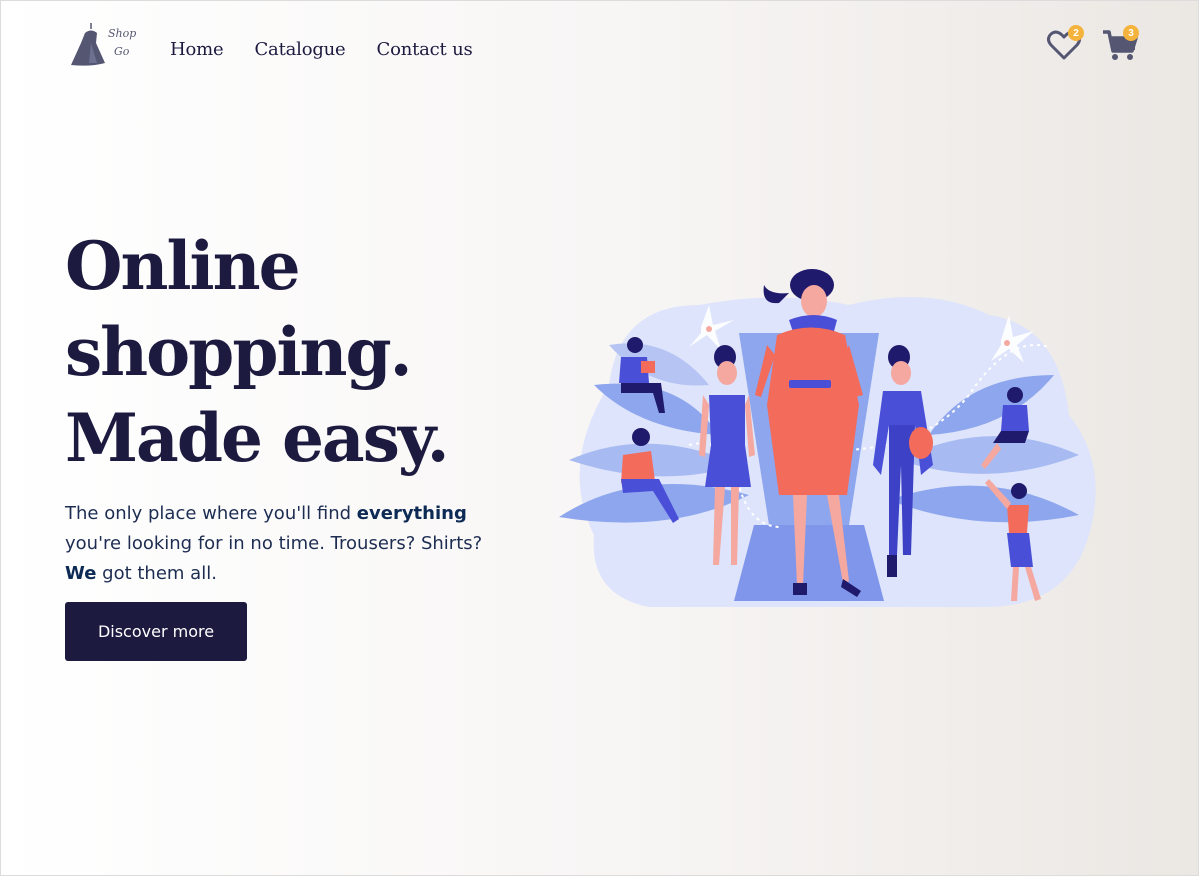  I want to click on logo-text: Shop Go, so click(122, 43).